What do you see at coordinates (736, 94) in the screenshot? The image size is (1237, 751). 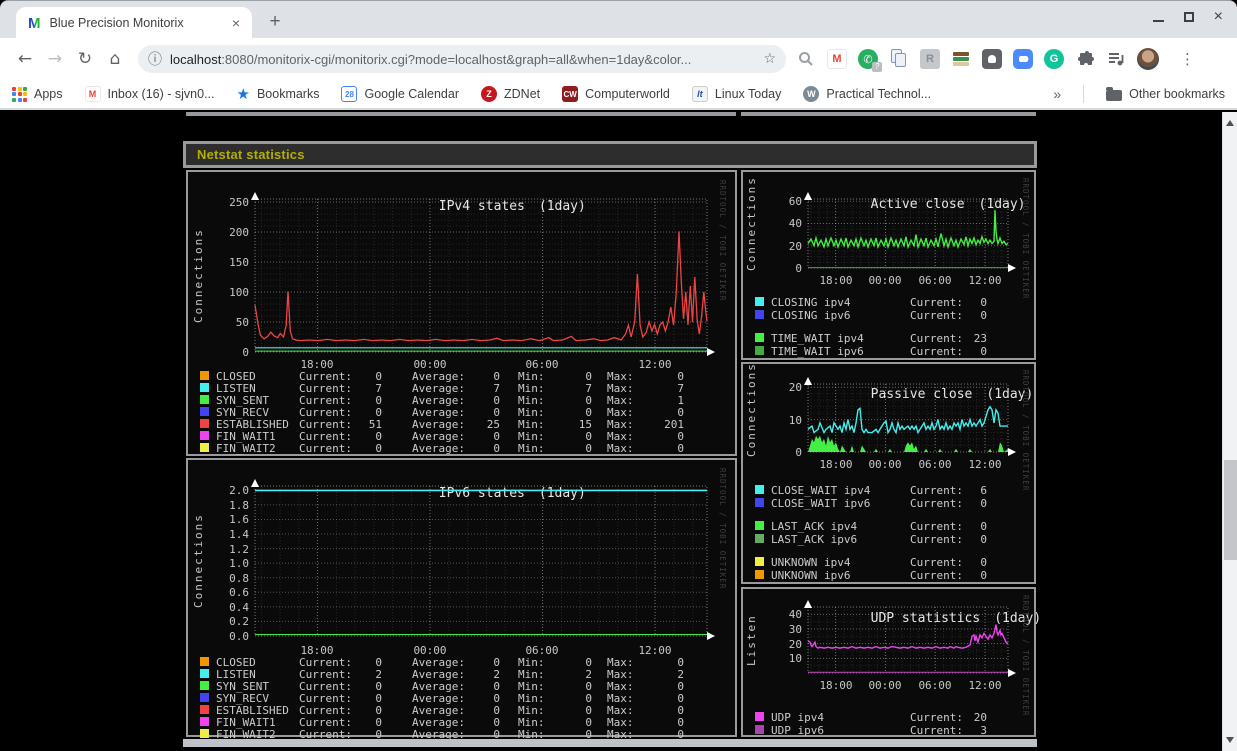 I see `bookmark-linux-today: lt Linux Today` at bounding box center [736, 94].